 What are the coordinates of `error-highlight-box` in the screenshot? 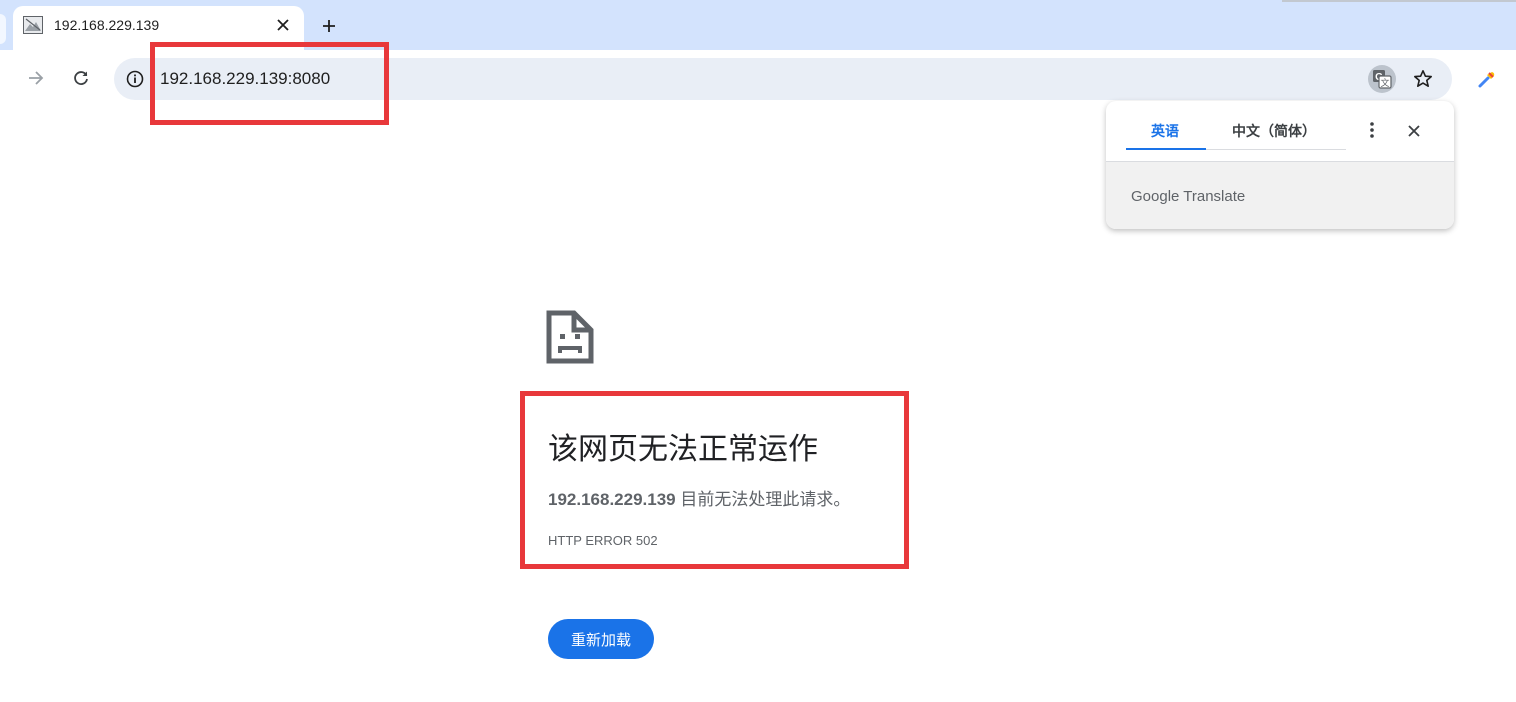 It's located at (714, 480).